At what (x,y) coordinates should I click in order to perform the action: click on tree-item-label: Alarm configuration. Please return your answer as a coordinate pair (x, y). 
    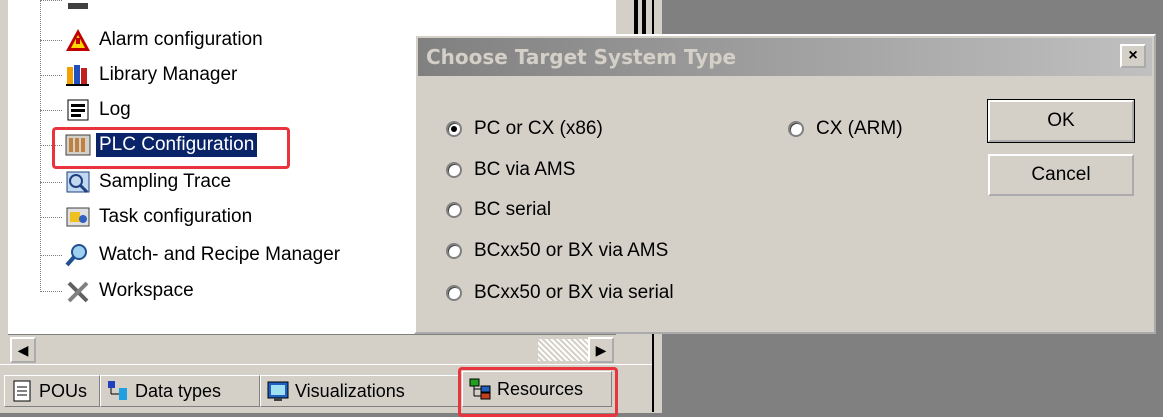
    Looking at the image, I should click on (181, 39).